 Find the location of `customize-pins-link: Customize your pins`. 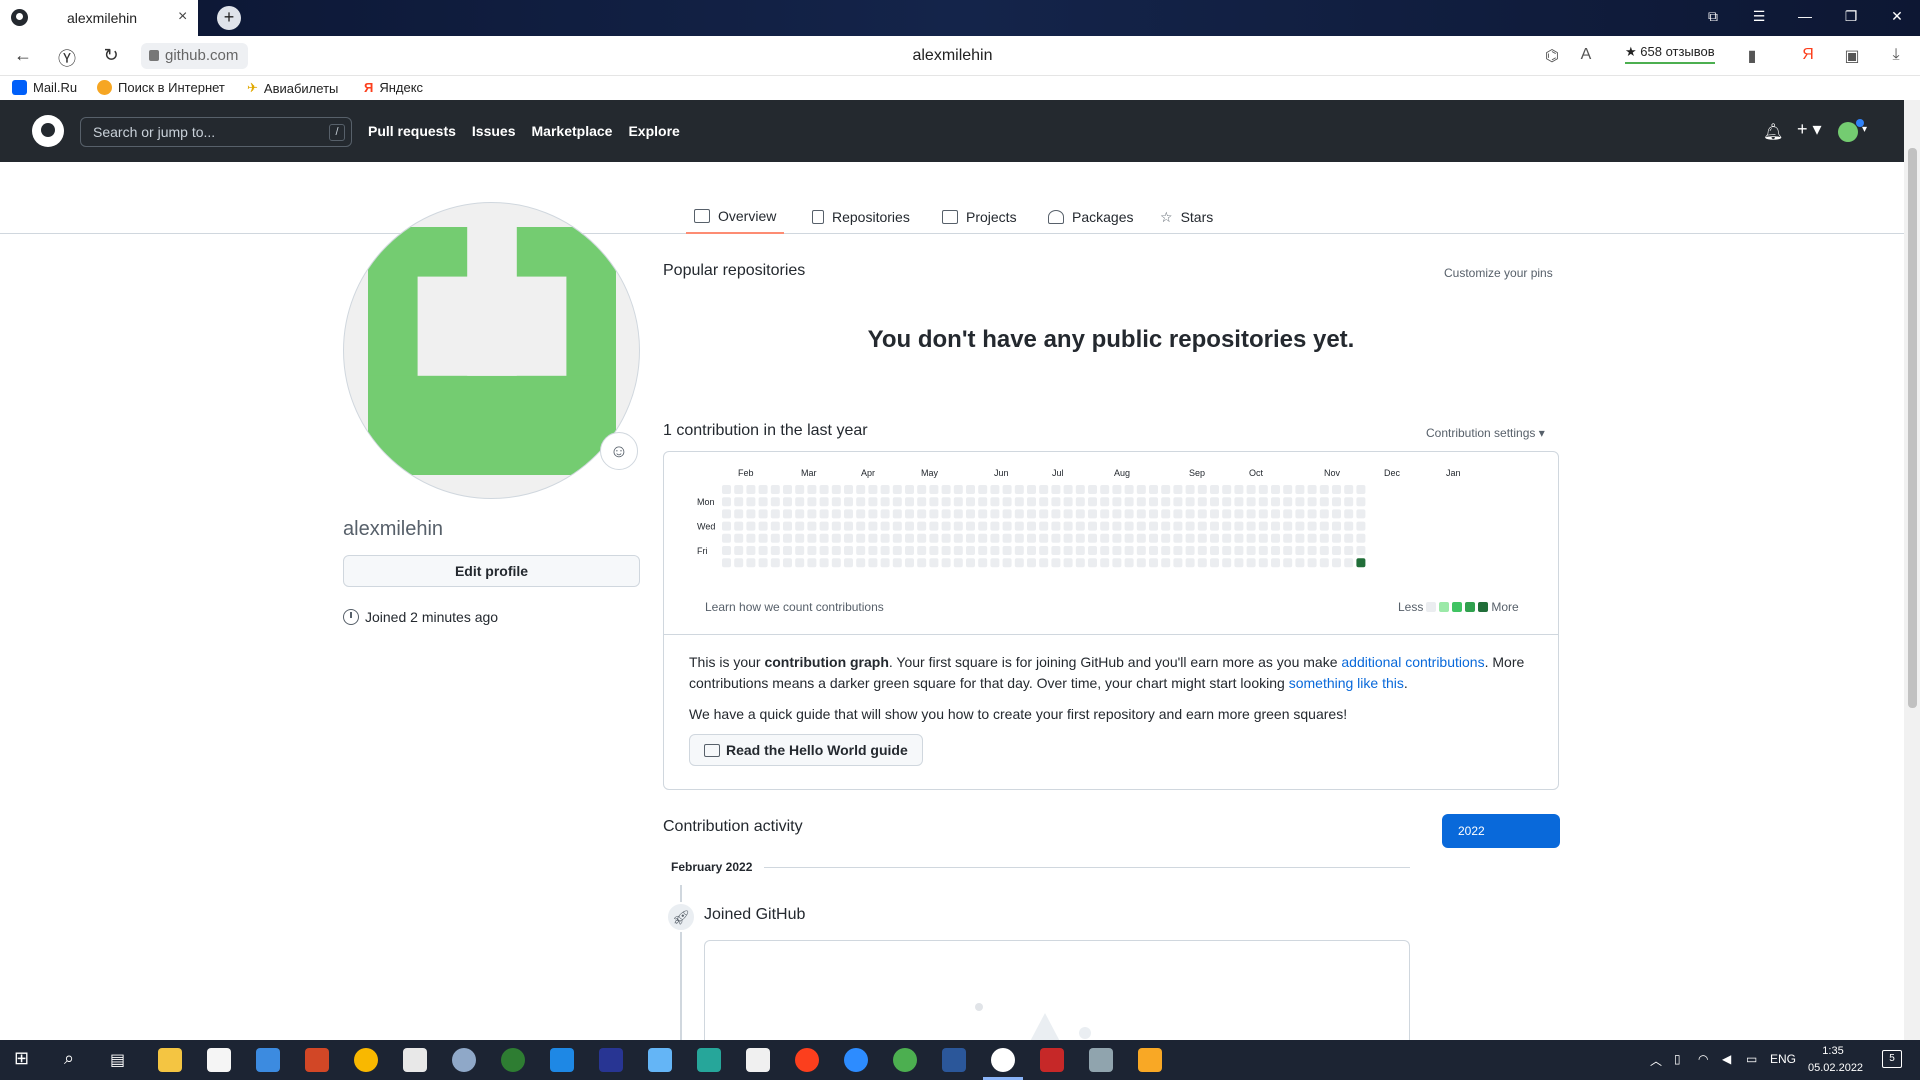

customize-pins-link: Customize your pins is located at coordinates (1498, 273).